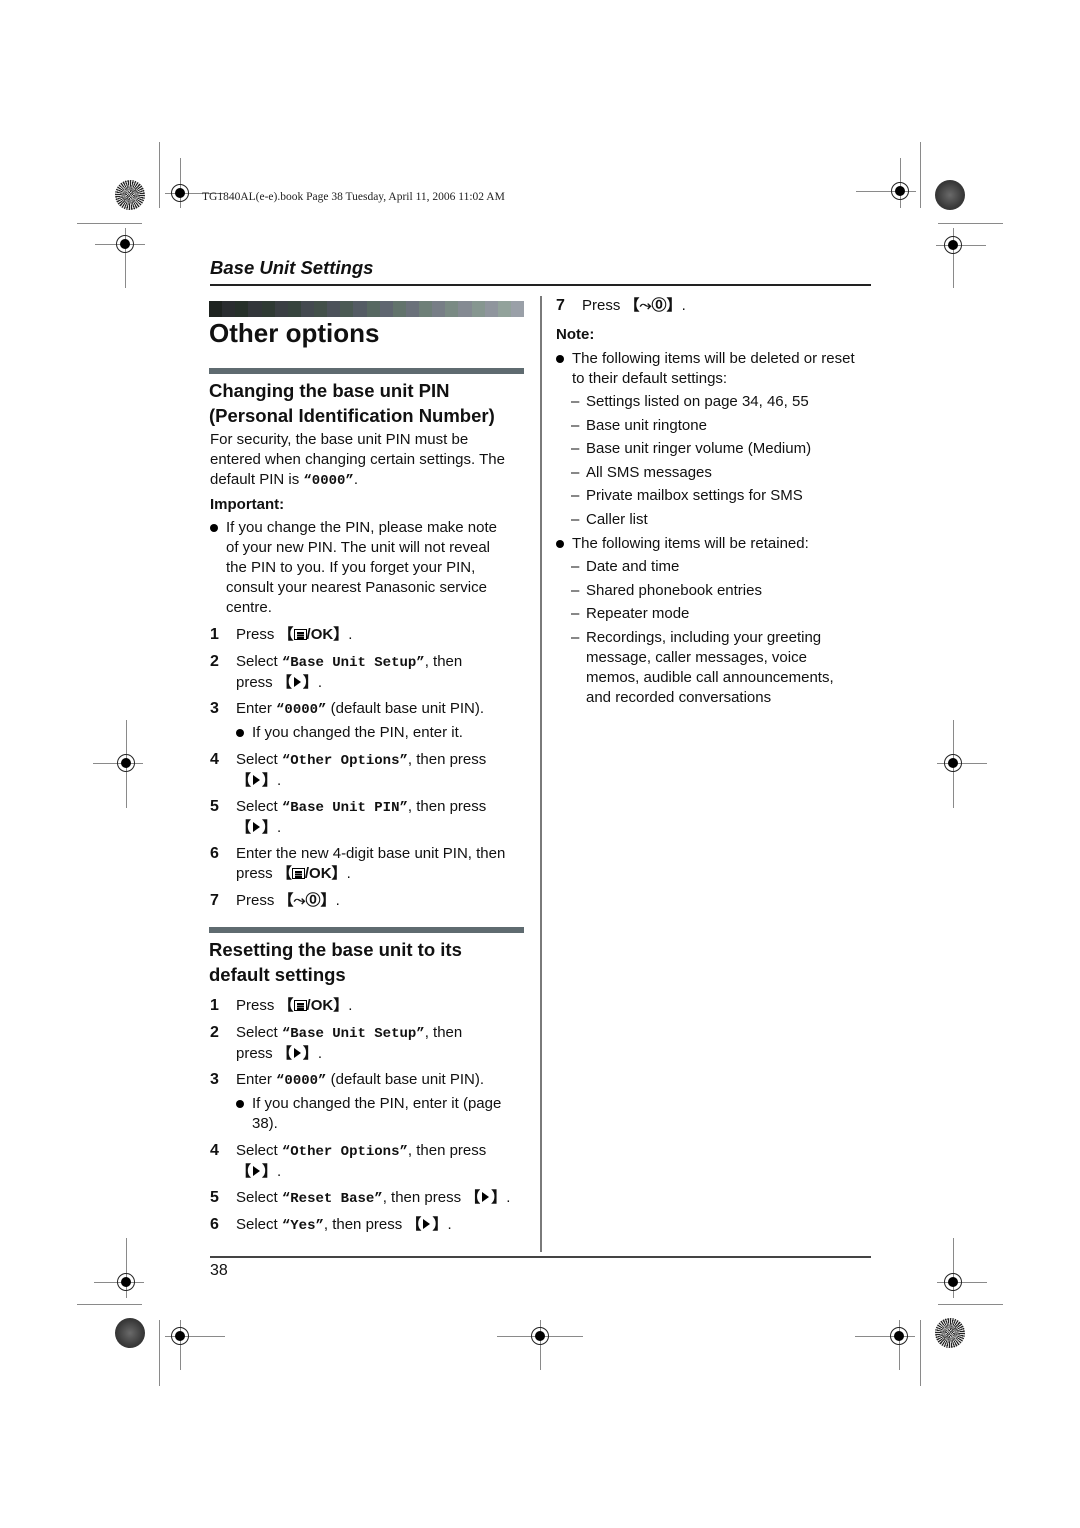  I want to click on step-number: 4, so click(214, 759).